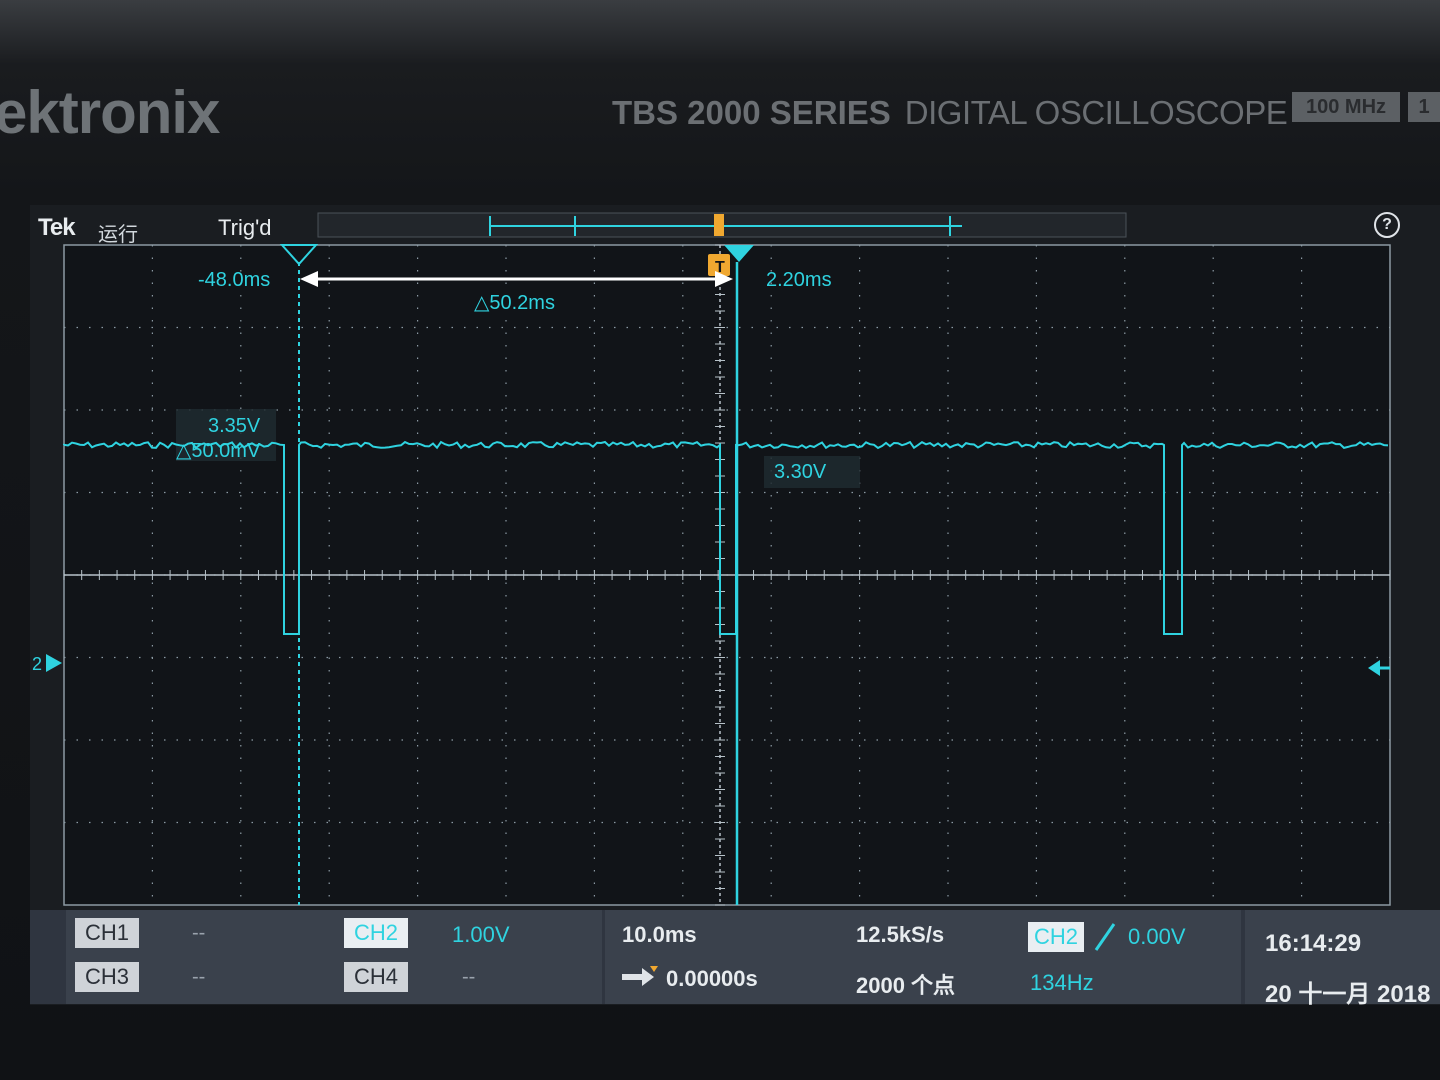 The width and height of the screenshot is (1440, 1080). Describe the element at coordinates (514, 303) in the screenshot. I see `cursor-delta-time: △50.2ms` at that location.